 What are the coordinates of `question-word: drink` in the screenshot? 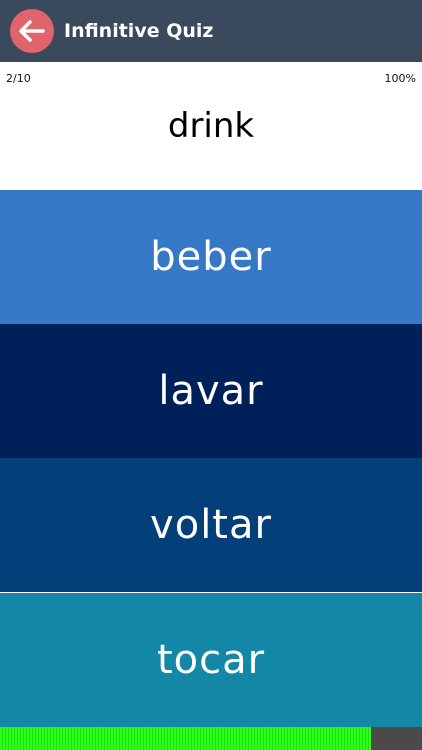 It's located at (211, 126).